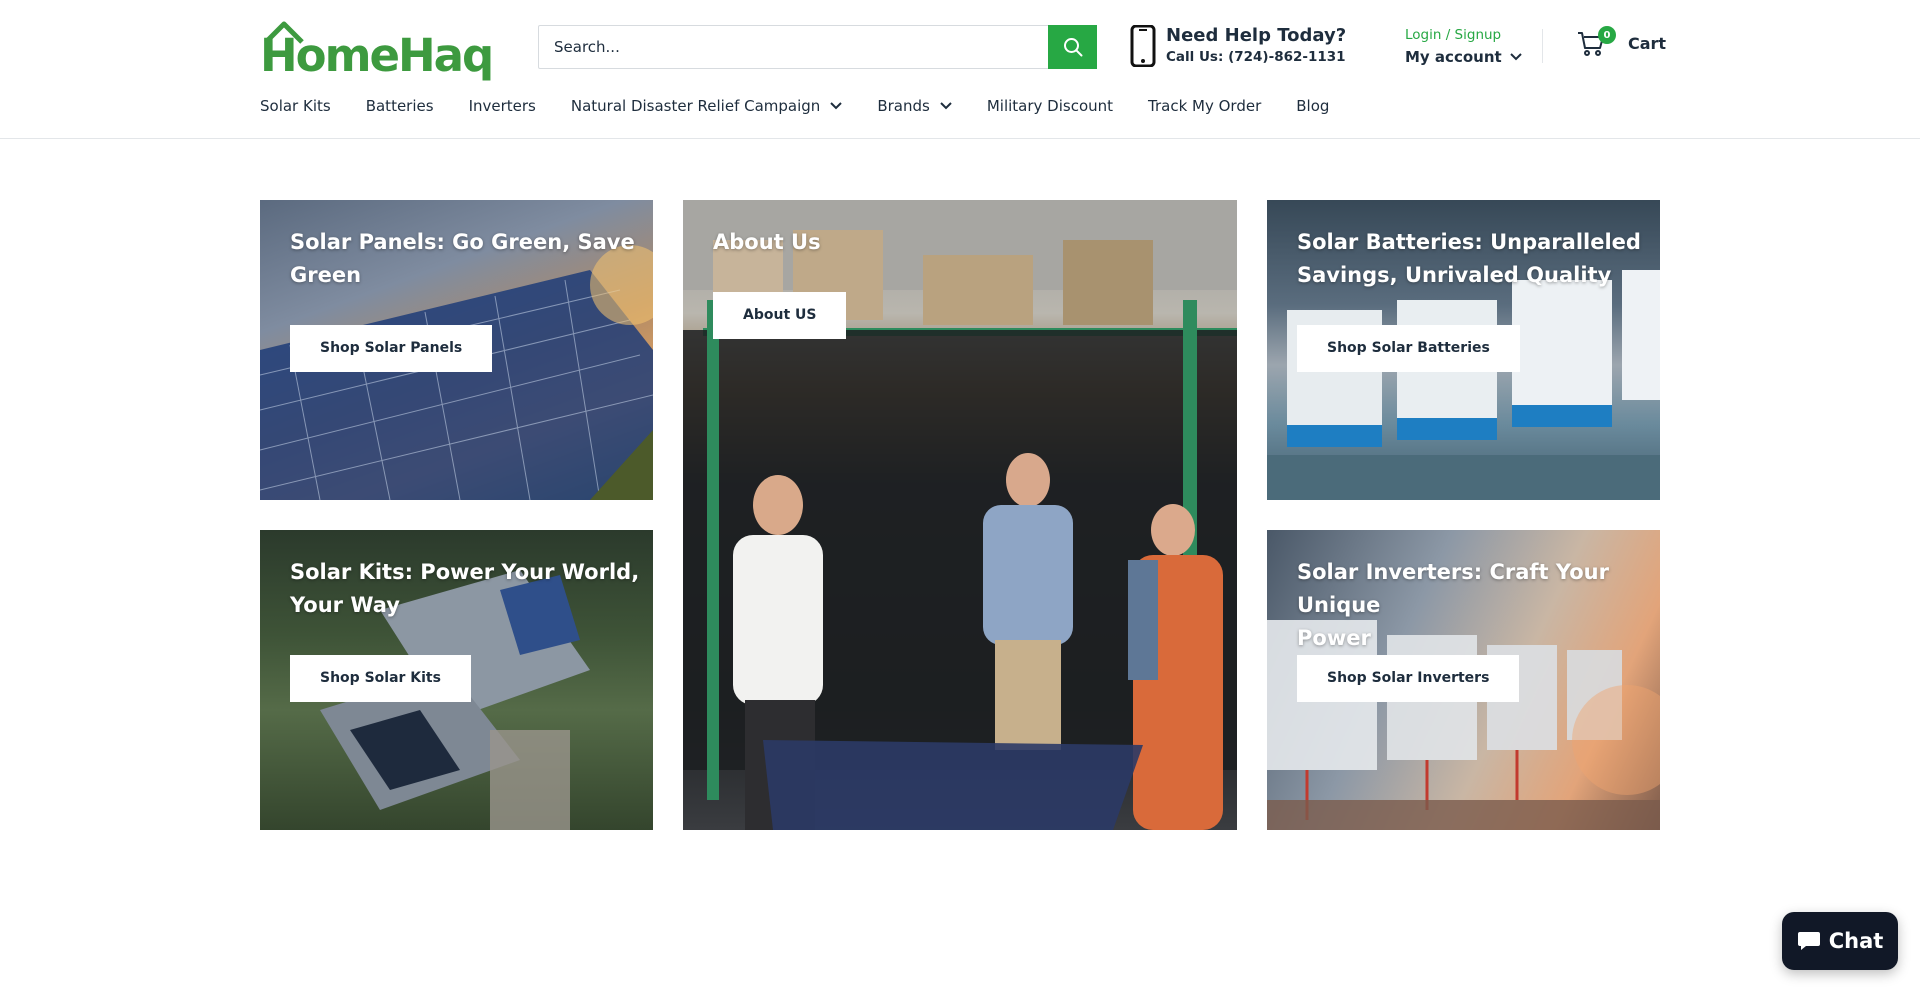 This screenshot has height=993, width=1920. Describe the element at coordinates (1256, 57) in the screenshot. I see `help-phone: Call Us: (724)-862-1131` at that location.